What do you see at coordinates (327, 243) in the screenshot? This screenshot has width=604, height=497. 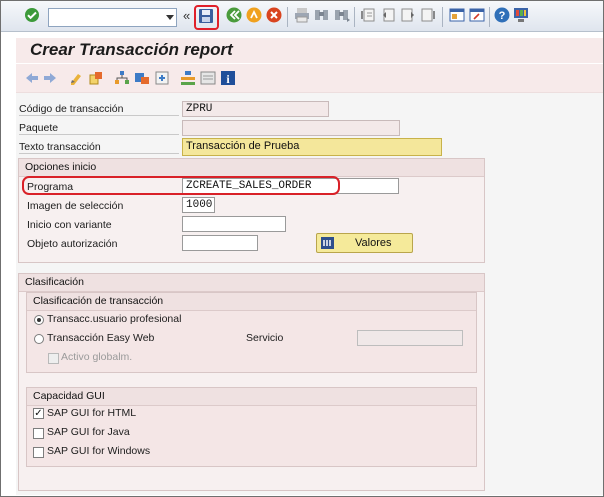 I see `value-list-icon` at bounding box center [327, 243].